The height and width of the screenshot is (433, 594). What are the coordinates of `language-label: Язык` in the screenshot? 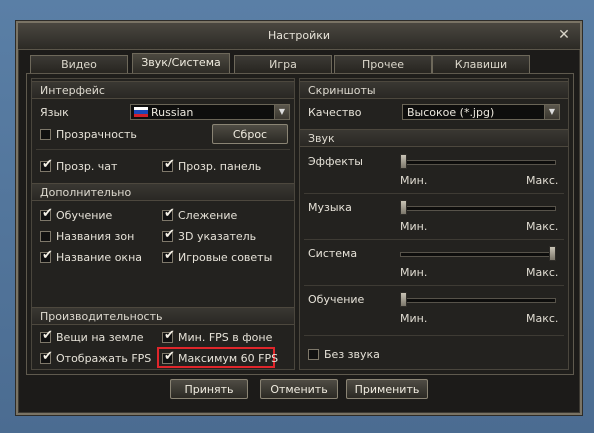 It's located at (54, 112).